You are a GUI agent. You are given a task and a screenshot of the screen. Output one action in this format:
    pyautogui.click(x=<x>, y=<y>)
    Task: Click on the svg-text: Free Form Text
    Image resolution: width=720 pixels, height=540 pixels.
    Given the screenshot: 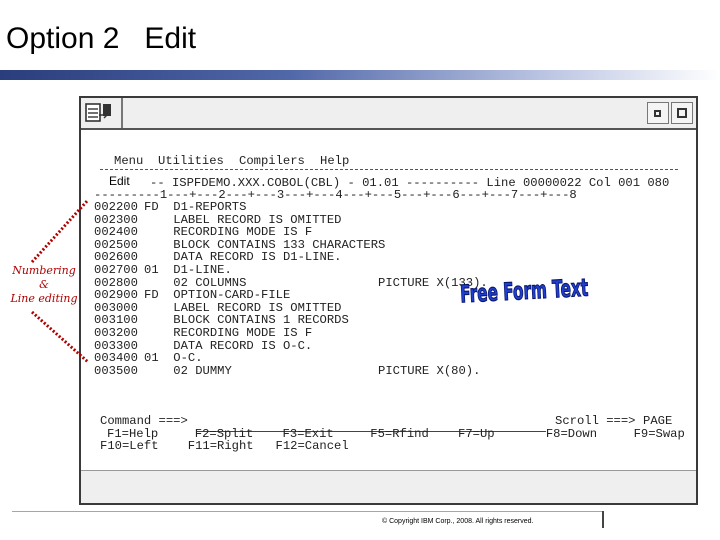 What is the action you would take?
    pyautogui.click(x=524, y=290)
    